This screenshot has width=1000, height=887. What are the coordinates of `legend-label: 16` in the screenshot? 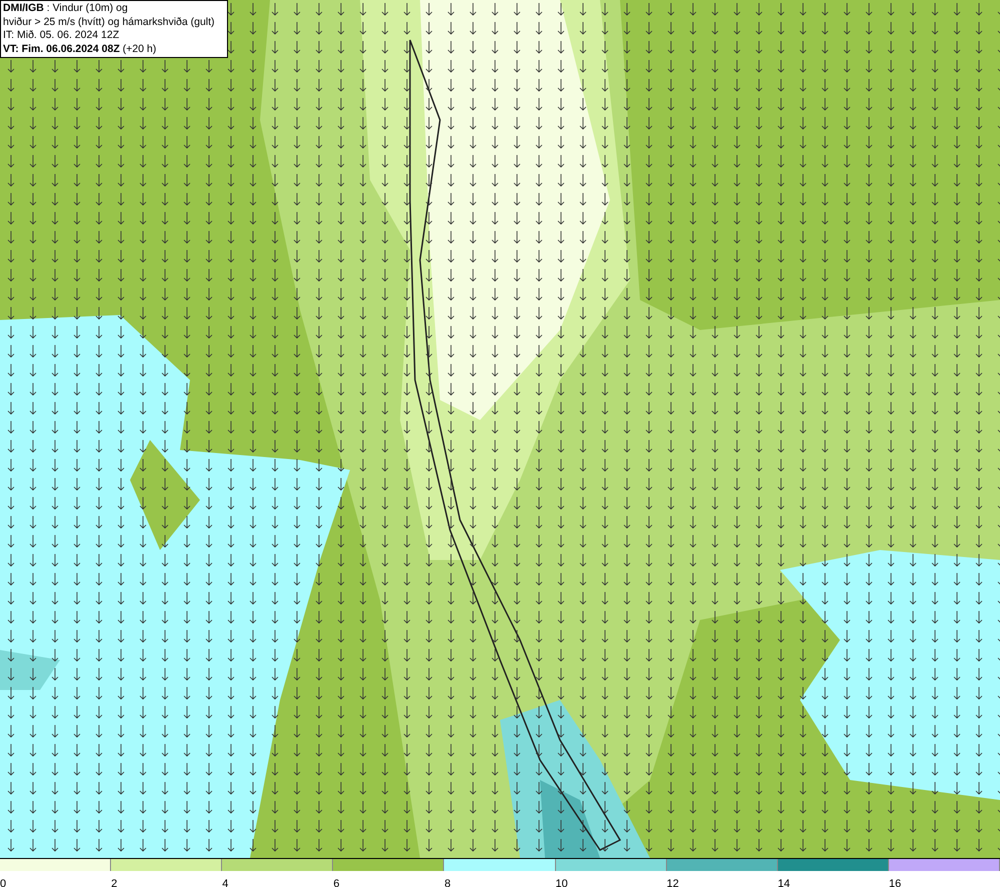 It's located at (895, 882).